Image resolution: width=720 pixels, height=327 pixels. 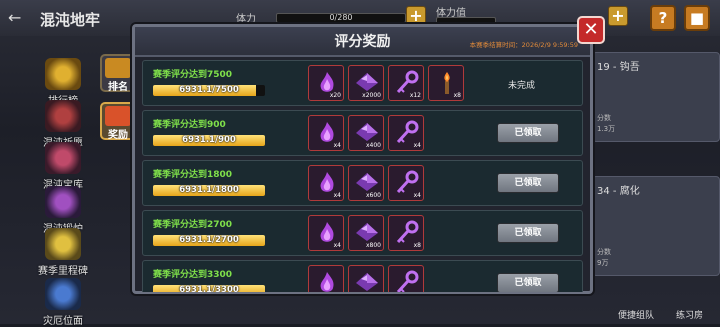 I want to click on tab-rewards: 奖励, so click(x=118, y=121).